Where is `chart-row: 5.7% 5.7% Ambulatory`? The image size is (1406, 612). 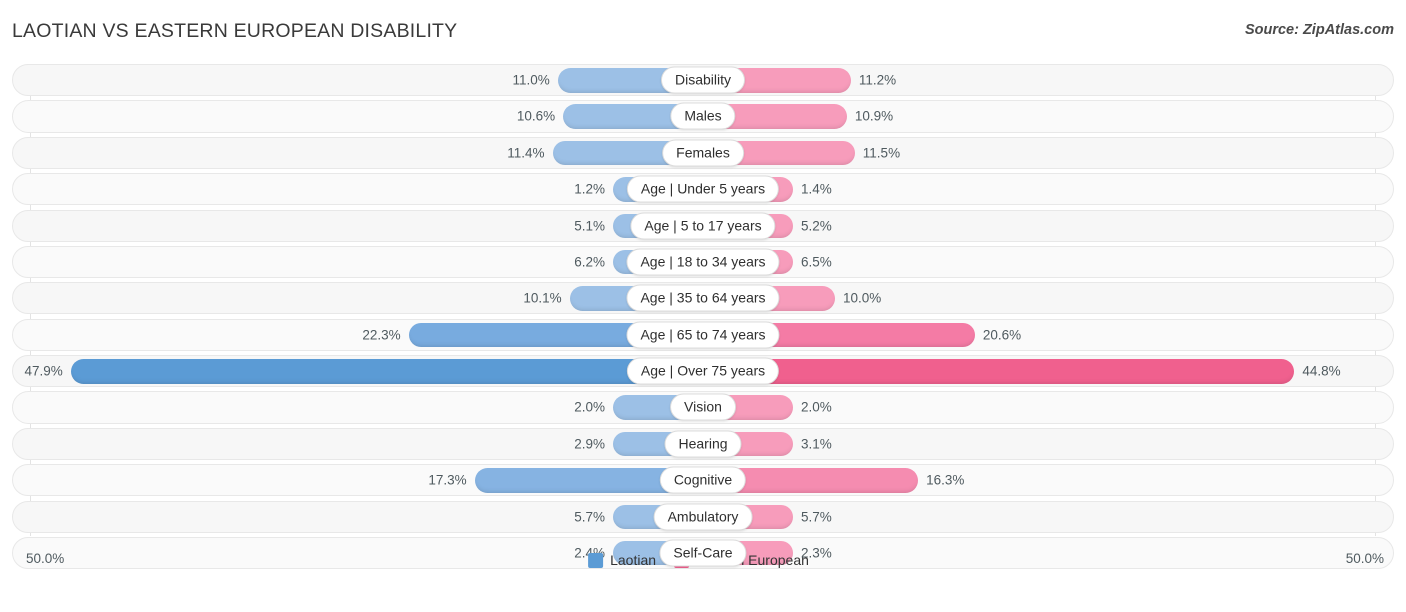 chart-row: 5.7% 5.7% Ambulatory is located at coordinates (703, 516).